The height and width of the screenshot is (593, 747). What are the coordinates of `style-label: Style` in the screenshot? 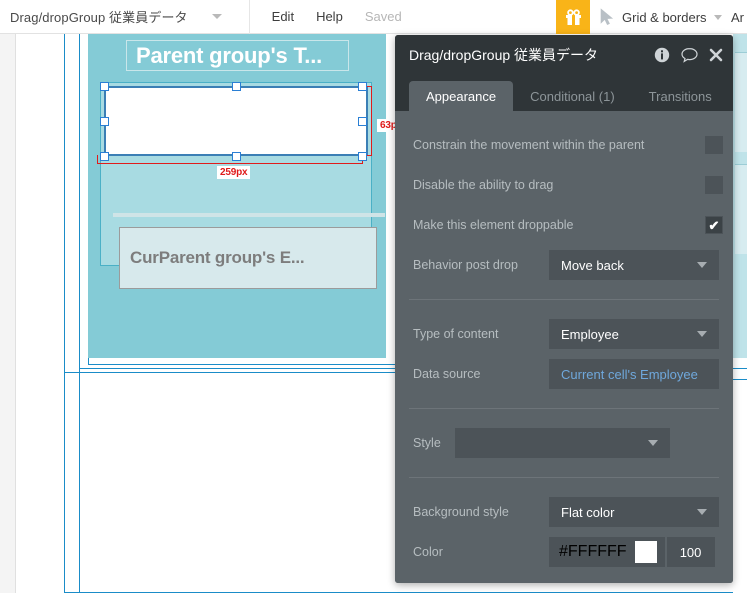 It's located at (427, 443).